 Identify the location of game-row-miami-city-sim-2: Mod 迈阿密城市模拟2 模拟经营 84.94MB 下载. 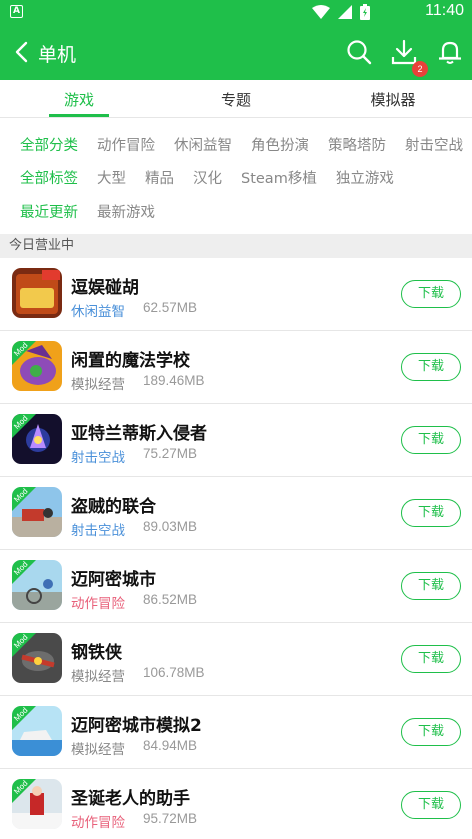
(236, 732).